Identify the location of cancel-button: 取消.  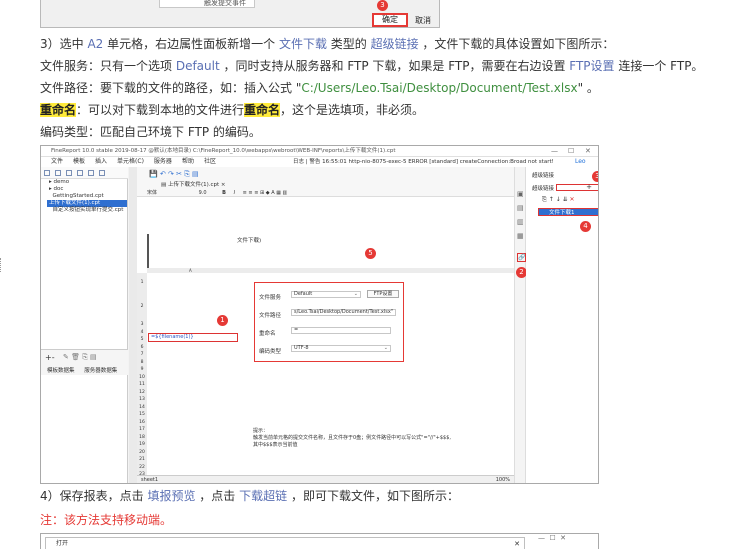
(430, 20).